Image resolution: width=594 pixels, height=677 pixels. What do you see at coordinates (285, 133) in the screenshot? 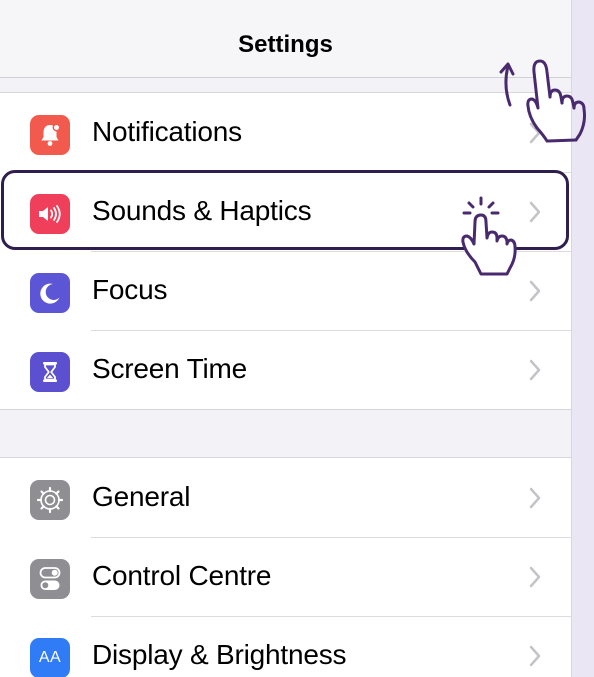
I see `settings-row-notifications: Notifications` at bounding box center [285, 133].